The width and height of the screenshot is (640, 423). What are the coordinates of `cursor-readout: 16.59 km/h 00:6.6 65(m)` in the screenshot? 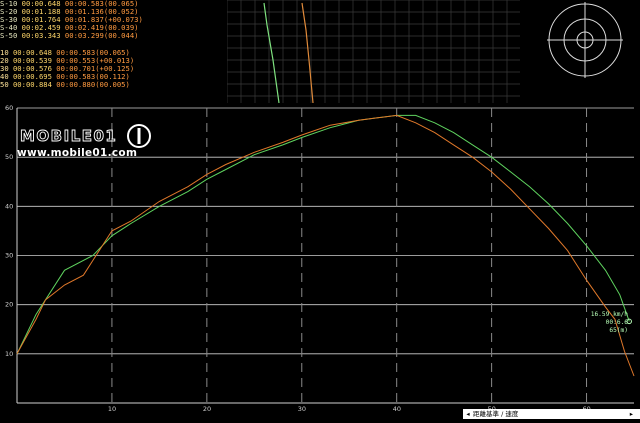 It's located at (607, 323).